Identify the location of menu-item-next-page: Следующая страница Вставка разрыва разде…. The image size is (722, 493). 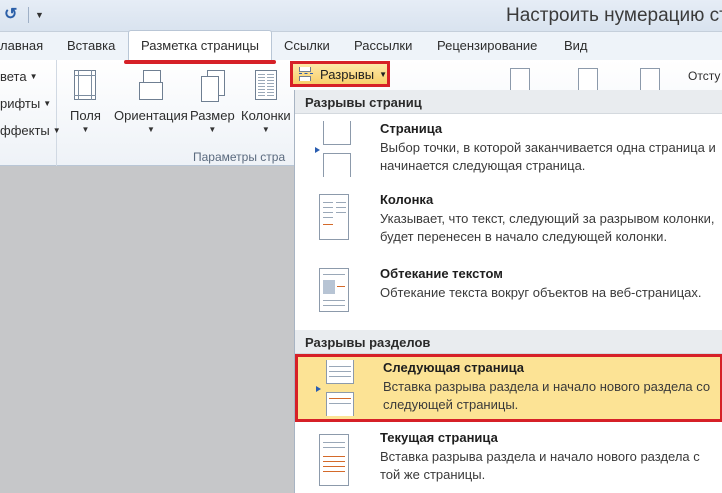
(508, 388).